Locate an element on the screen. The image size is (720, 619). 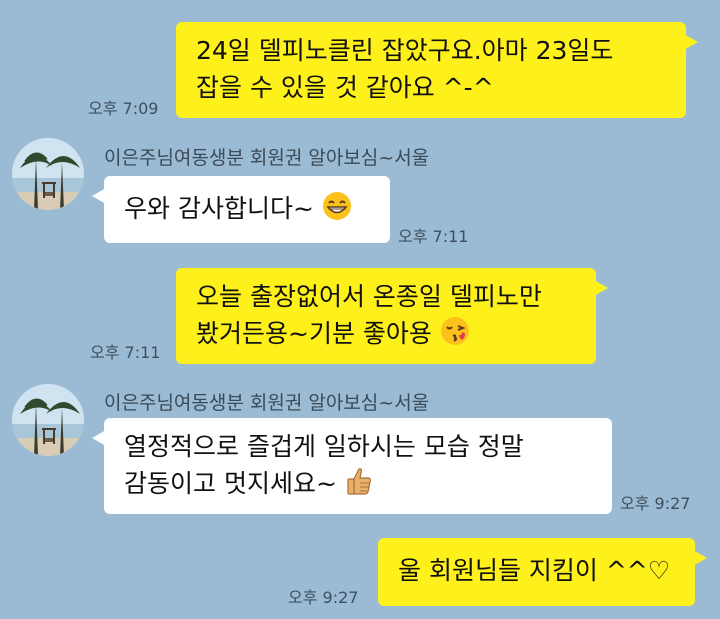
message-text-line: 24일 델피노클린 잡았구요.아마 23일도 is located at coordinates (405, 50).